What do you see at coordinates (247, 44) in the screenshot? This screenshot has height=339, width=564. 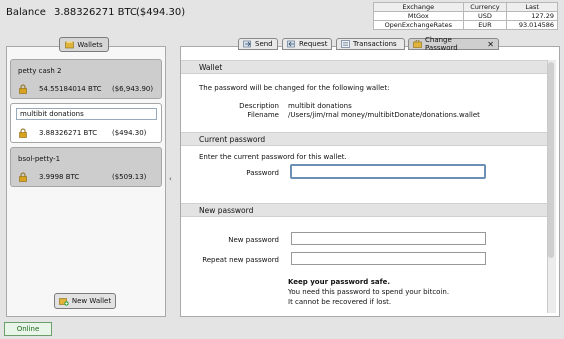 I see `send-icon` at bounding box center [247, 44].